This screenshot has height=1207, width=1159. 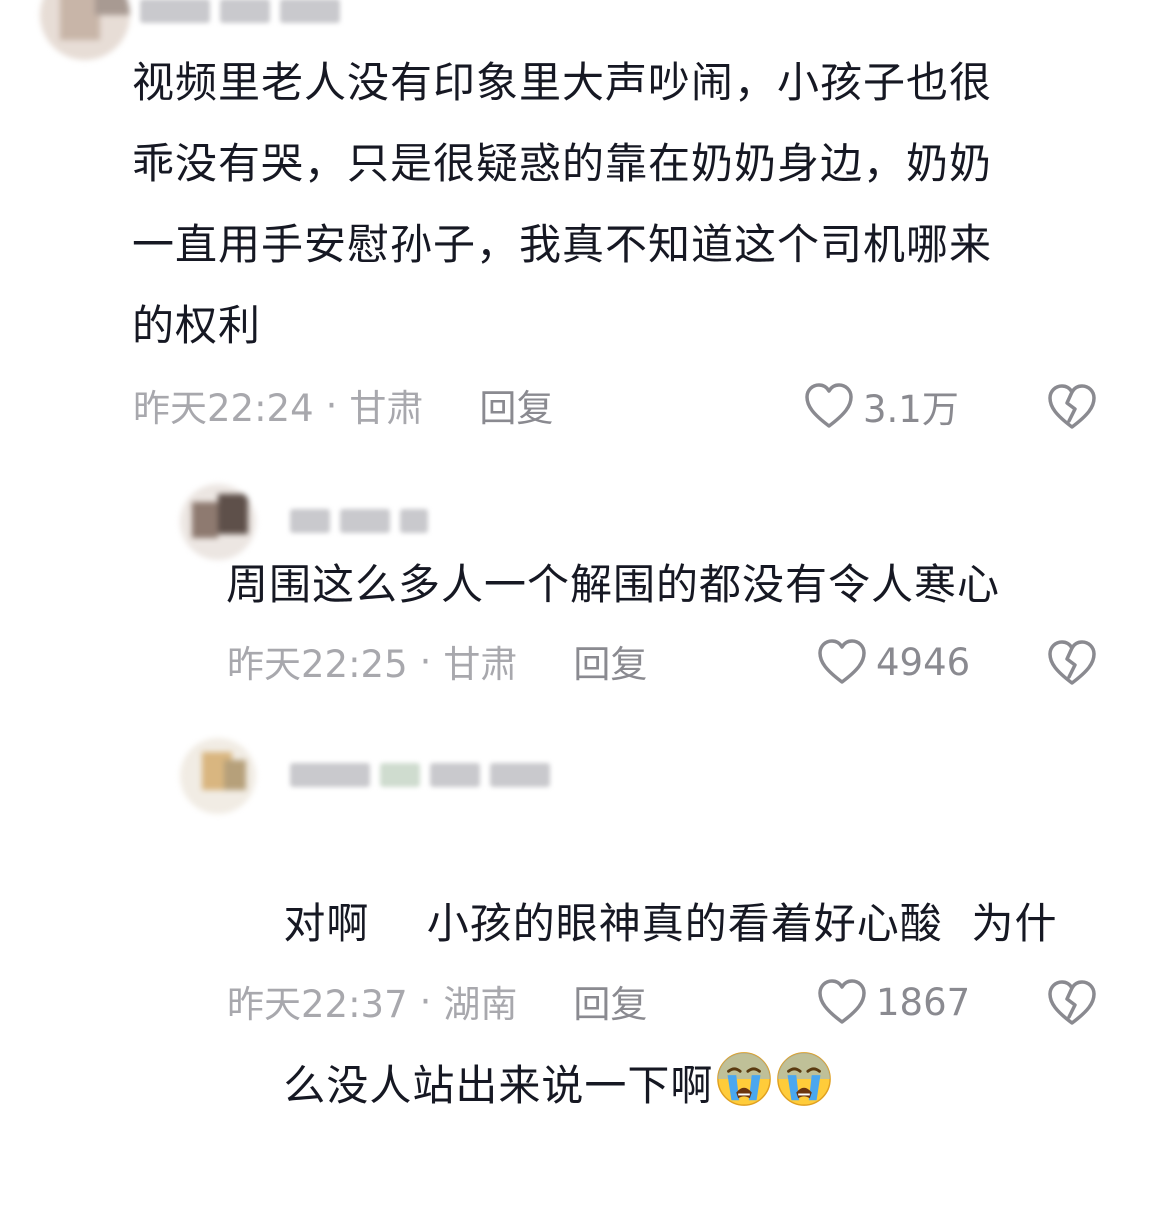 I want to click on like-count: 4946, so click(x=923, y=662).